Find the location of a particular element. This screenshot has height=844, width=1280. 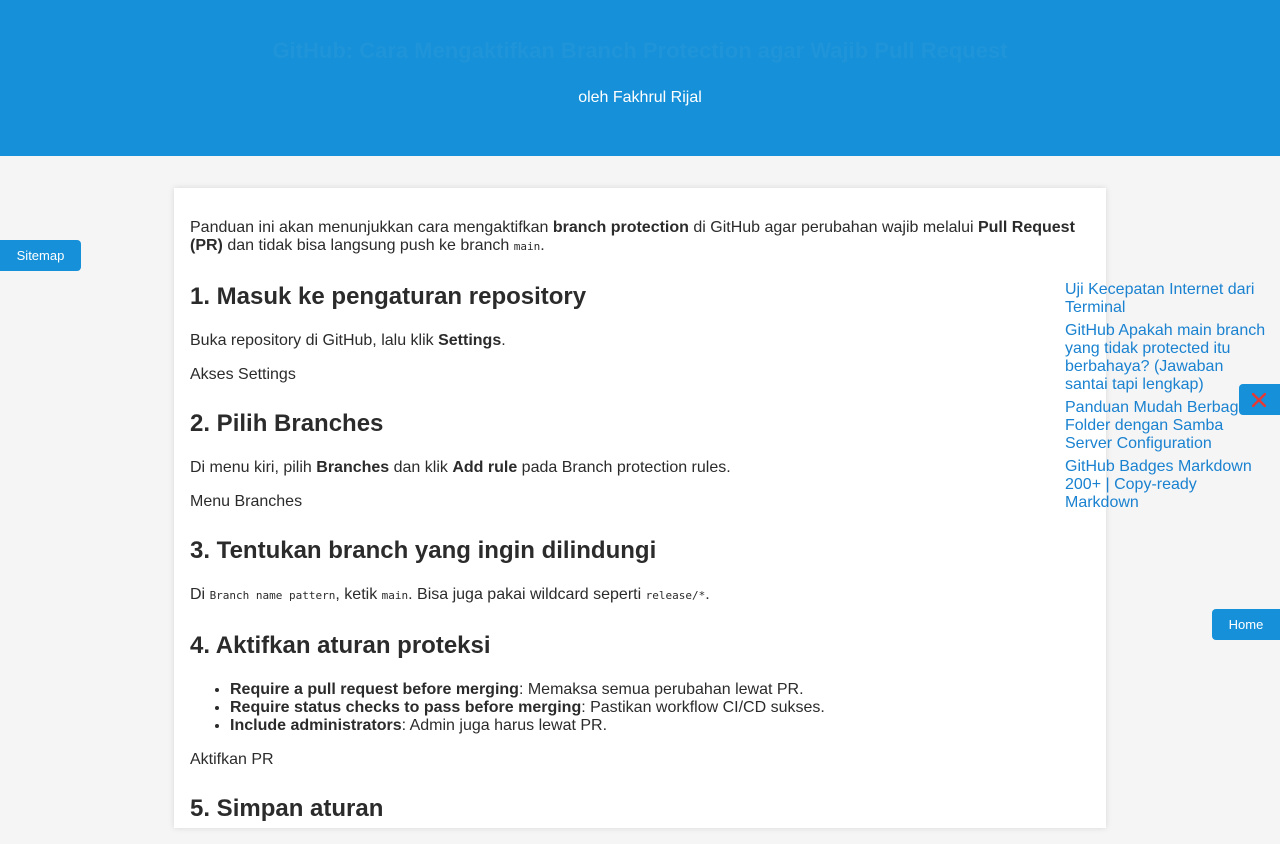

paragraph-code: Branch name pattern is located at coordinates (272, 595).